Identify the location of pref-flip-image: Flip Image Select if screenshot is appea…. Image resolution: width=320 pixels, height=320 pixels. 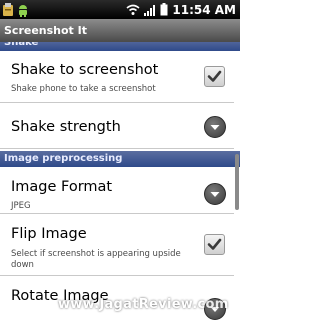
(120, 245).